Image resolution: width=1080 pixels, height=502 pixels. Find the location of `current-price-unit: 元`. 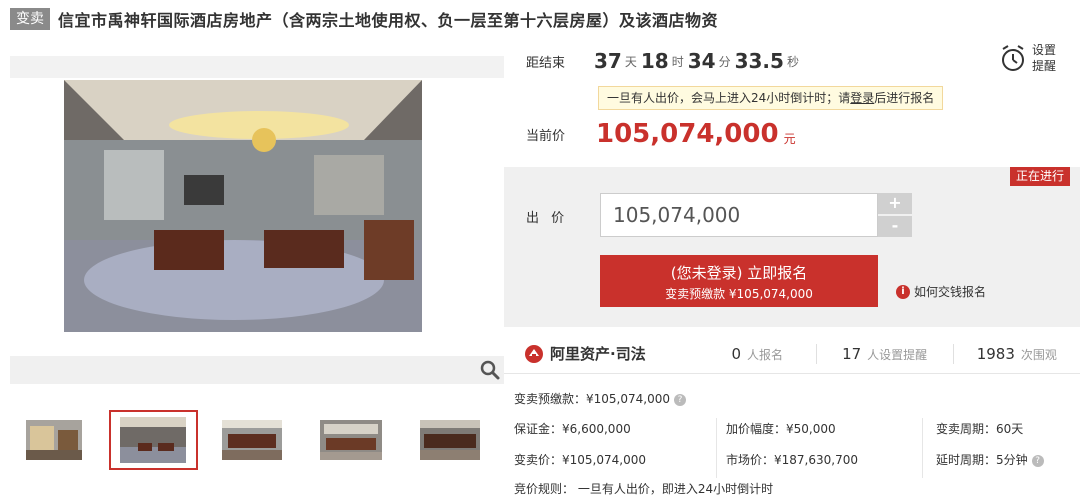

current-price-unit: 元 is located at coordinates (789, 138).